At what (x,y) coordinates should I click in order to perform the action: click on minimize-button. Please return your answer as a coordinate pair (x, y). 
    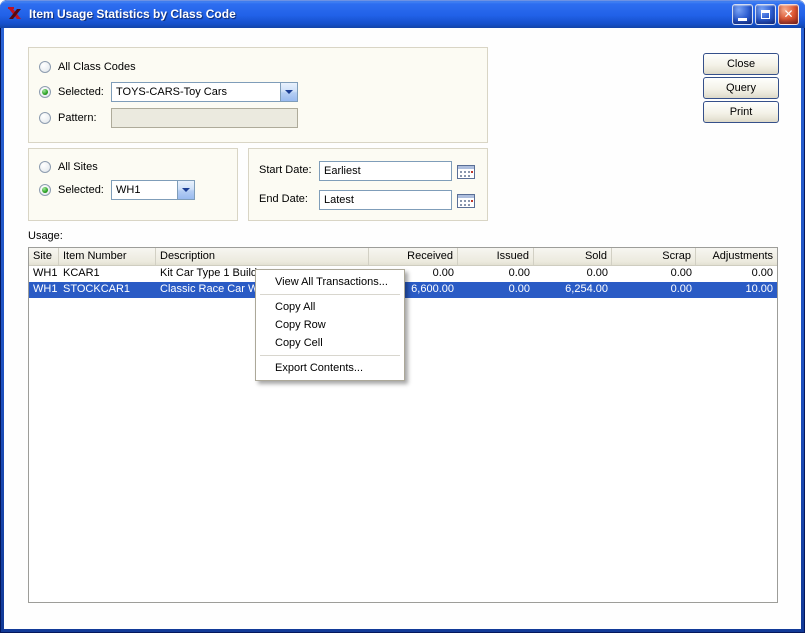
    Looking at the image, I should click on (742, 14).